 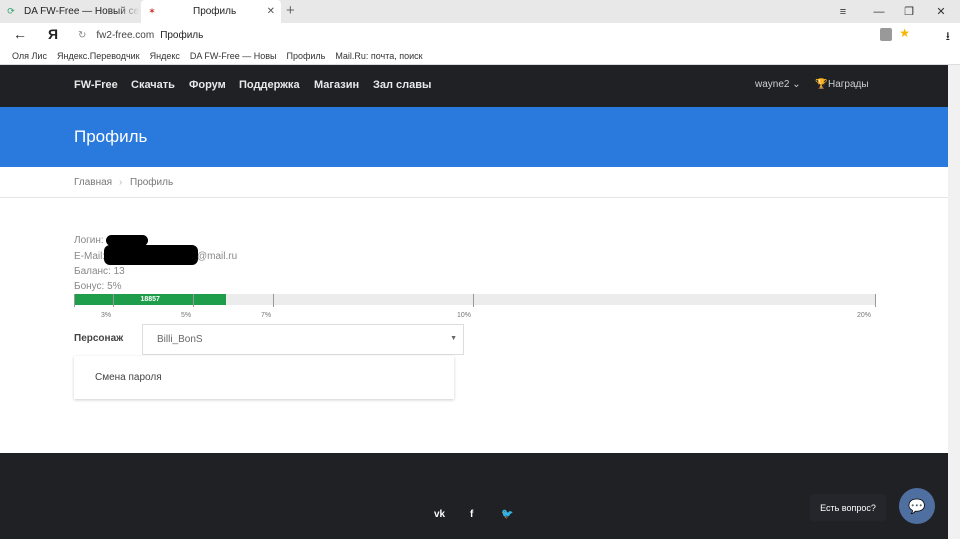 What do you see at coordinates (96, 85) in the screenshot?
I see `brand-link: FW-Free` at bounding box center [96, 85].